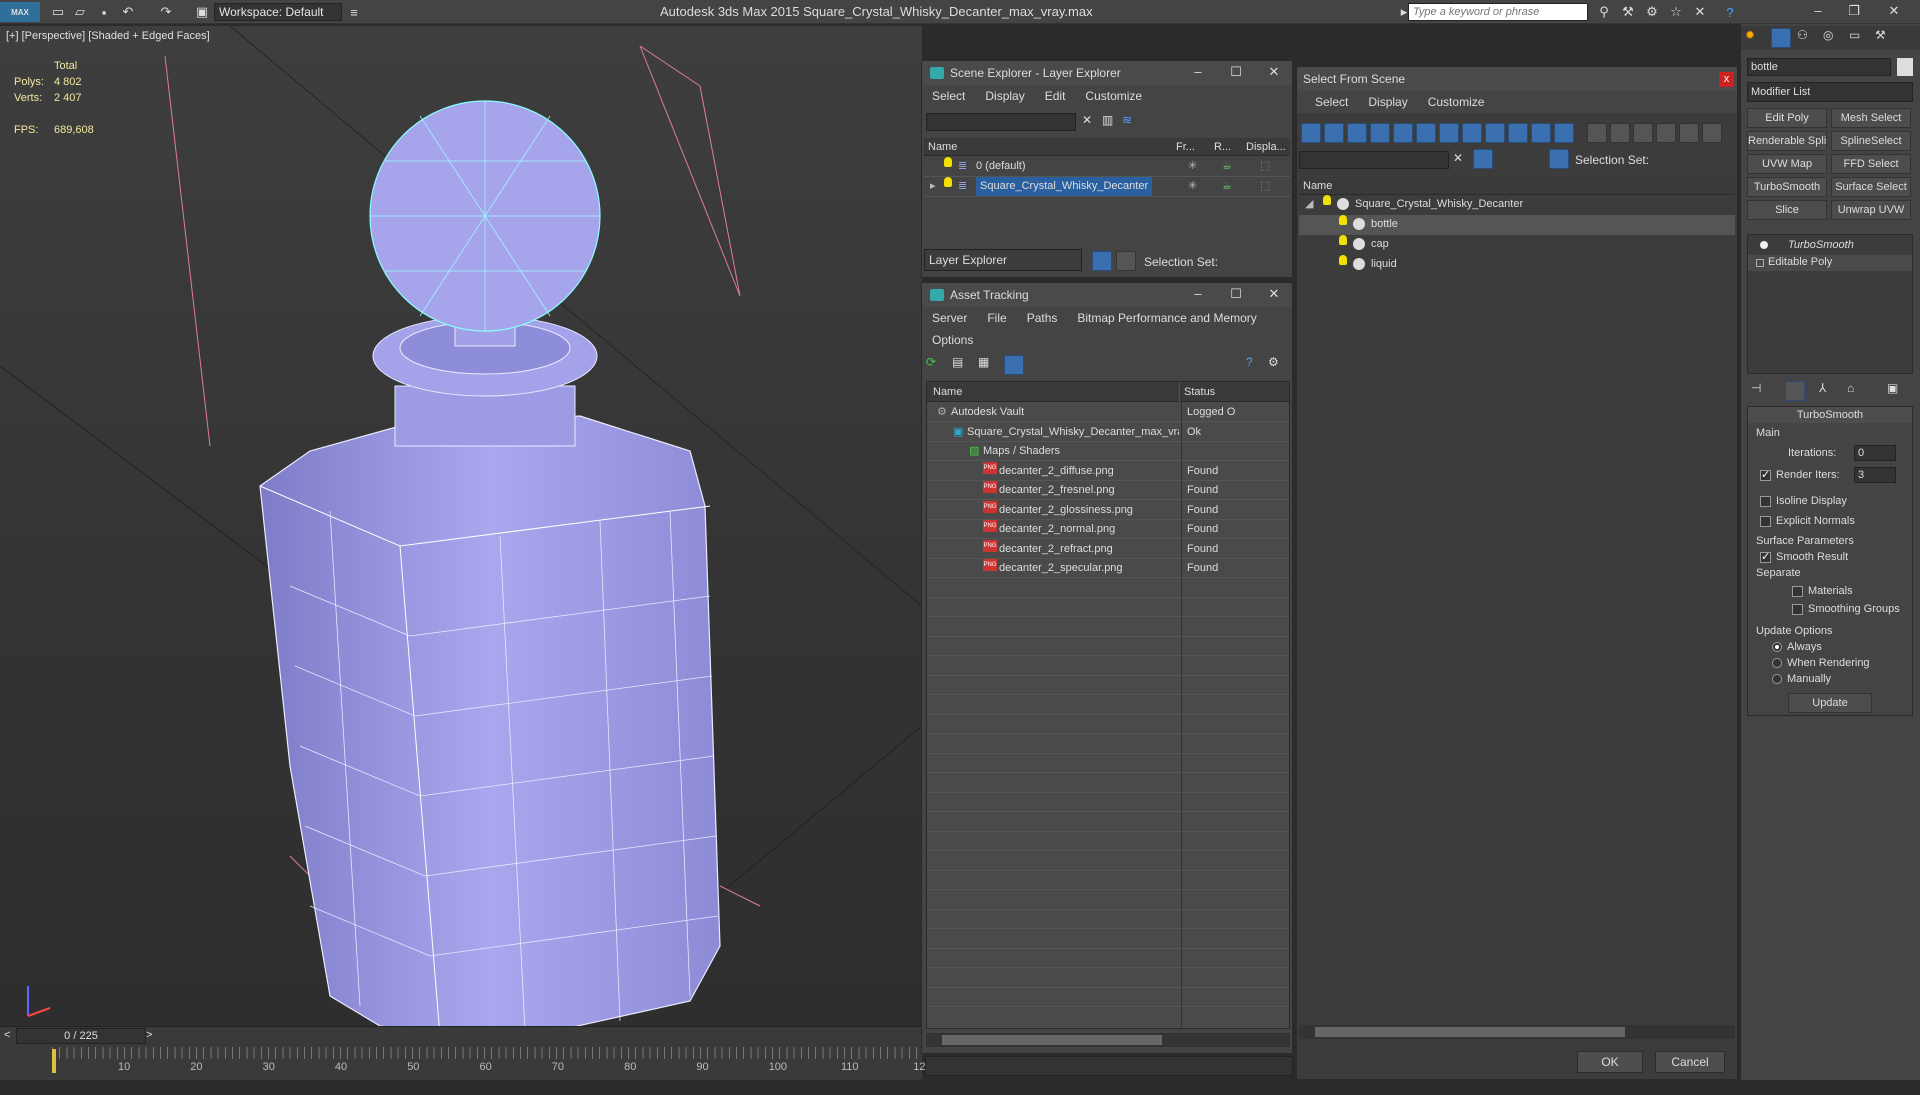 Image resolution: width=1920 pixels, height=1095 pixels. What do you see at coordinates (1777, 647) in the screenshot?
I see `always-radio` at bounding box center [1777, 647].